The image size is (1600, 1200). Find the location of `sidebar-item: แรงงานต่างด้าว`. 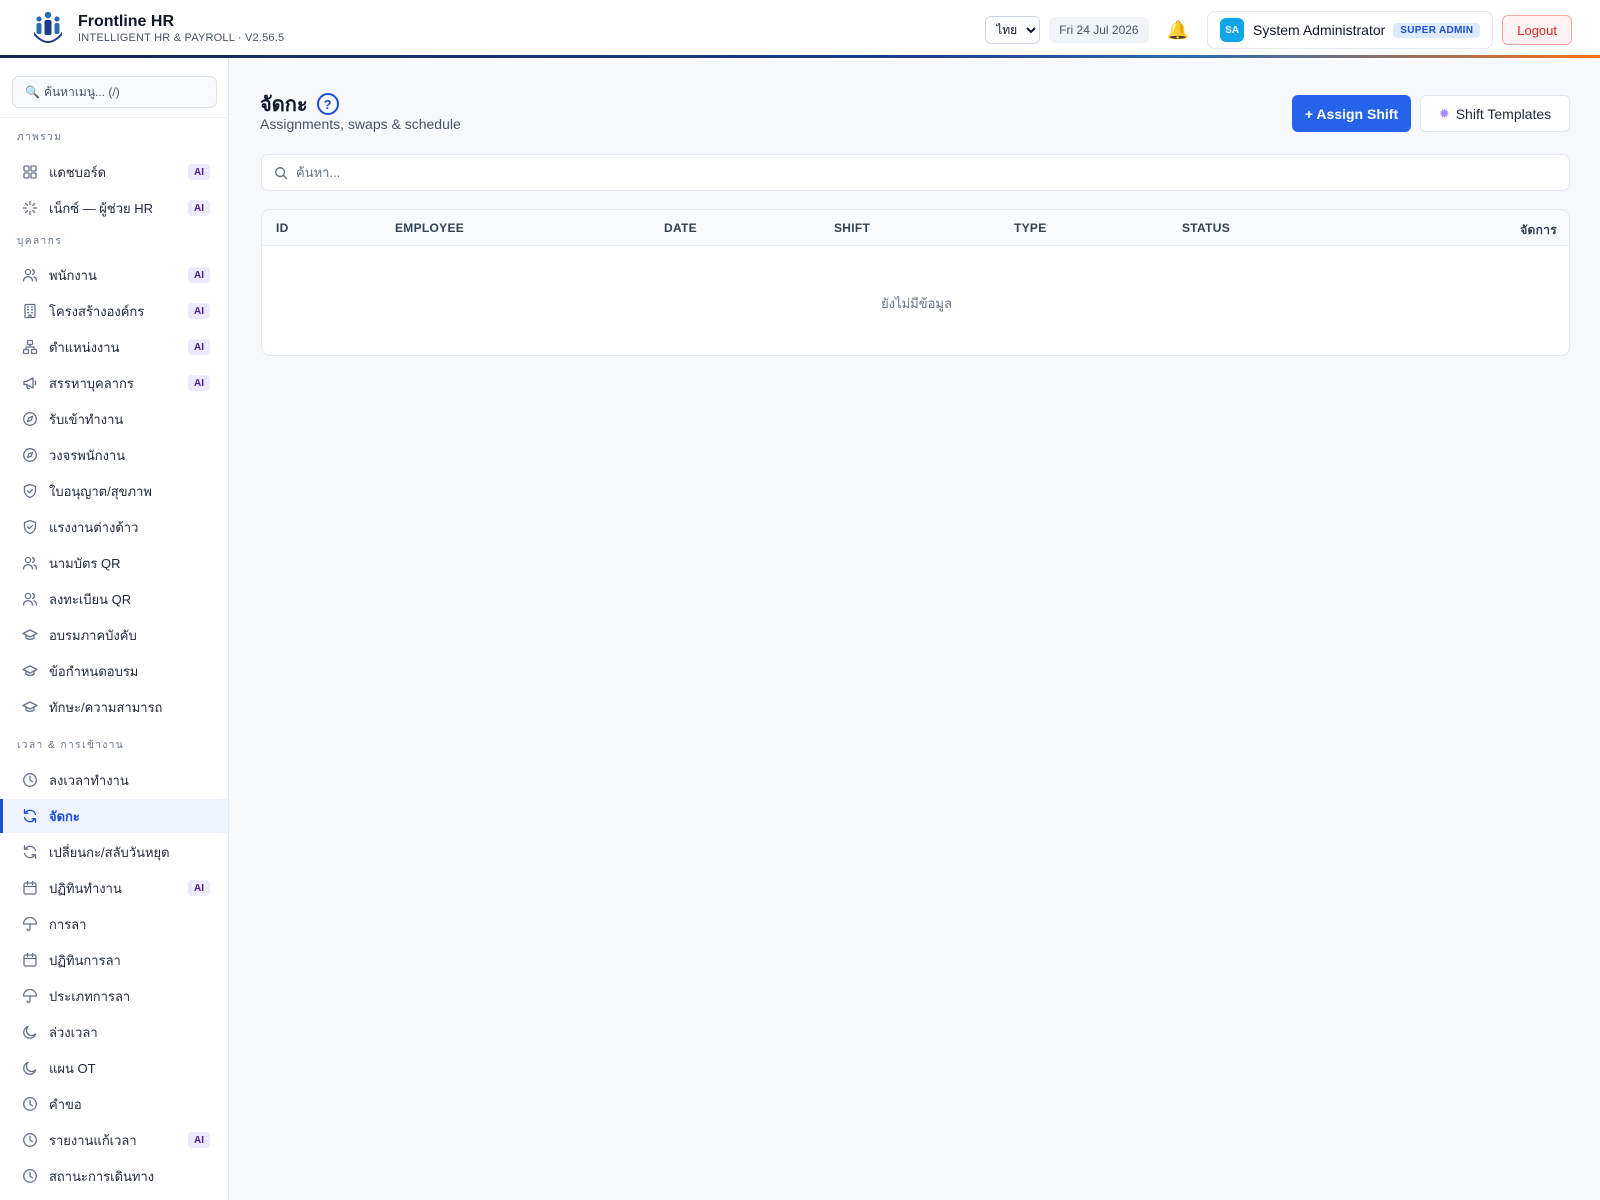

sidebar-item: แรงงานต่างด้าว is located at coordinates (114, 527).